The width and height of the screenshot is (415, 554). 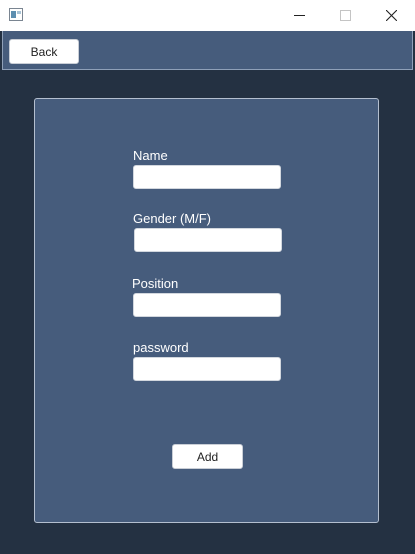 What do you see at coordinates (207, 177) in the screenshot?
I see `name-field` at bounding box center [207, 177].